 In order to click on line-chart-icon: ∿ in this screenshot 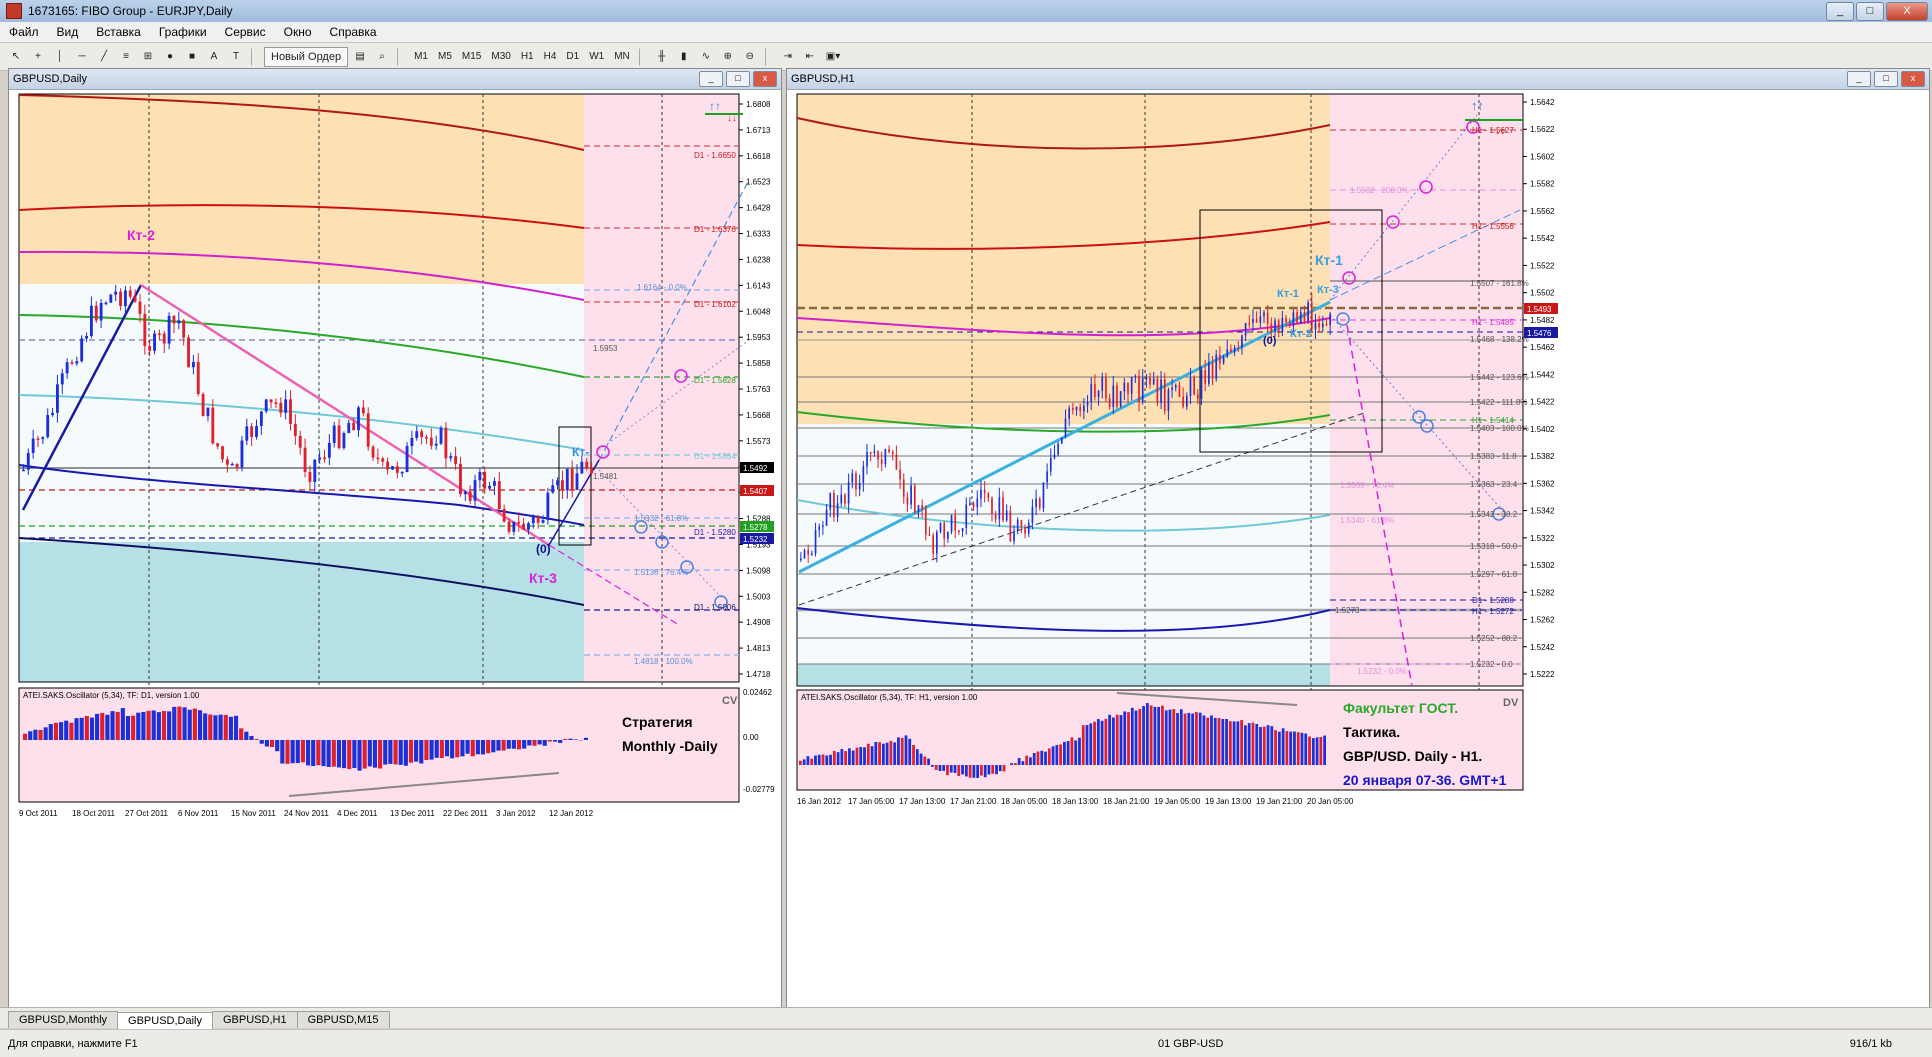, I will do `click(706, 57)`.